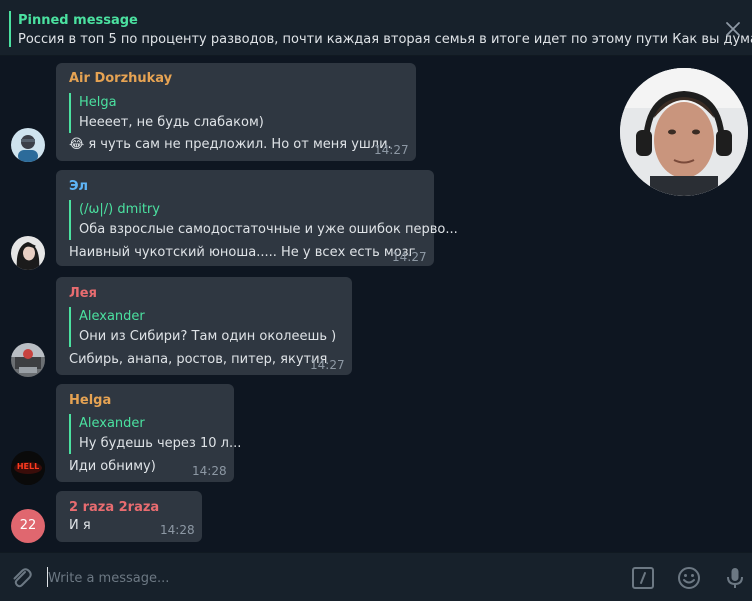 The width and height of the screenshot is (752, 601). I want to click on reply-author: (/ω|/) dmitry, so click(268, 210).